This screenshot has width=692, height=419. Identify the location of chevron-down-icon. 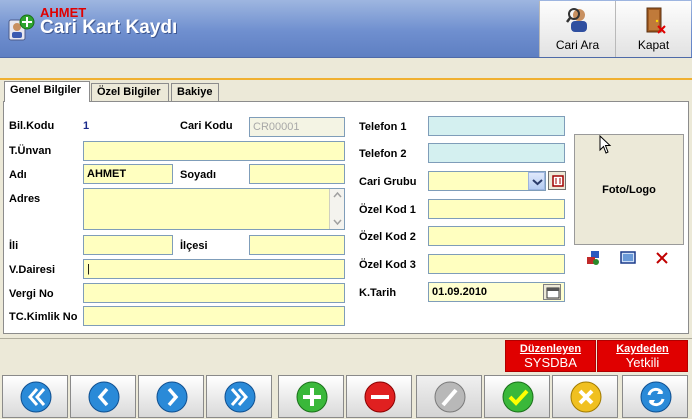
(537, 182).